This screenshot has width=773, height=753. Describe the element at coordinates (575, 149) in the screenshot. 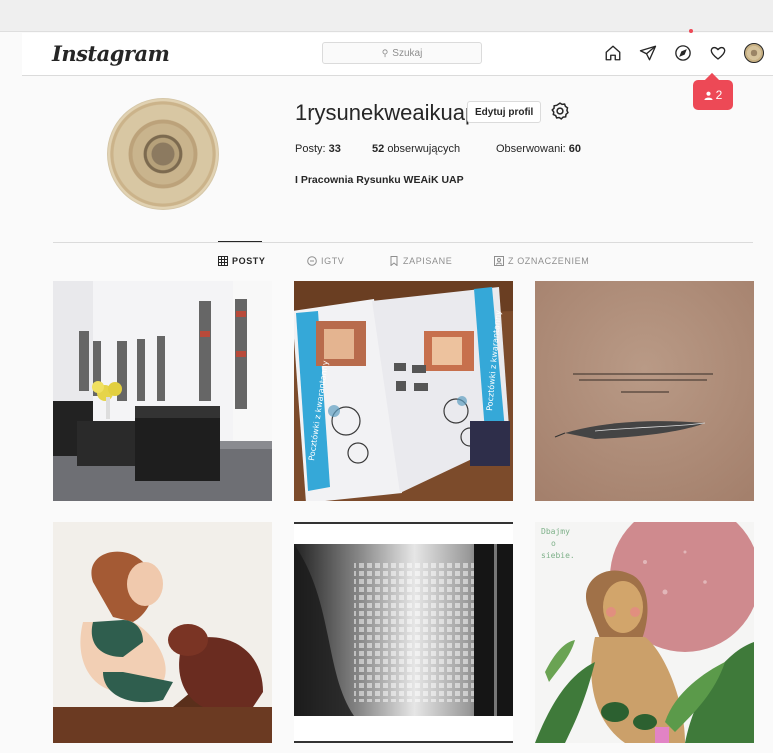

I see `following-count: 60` at that location.